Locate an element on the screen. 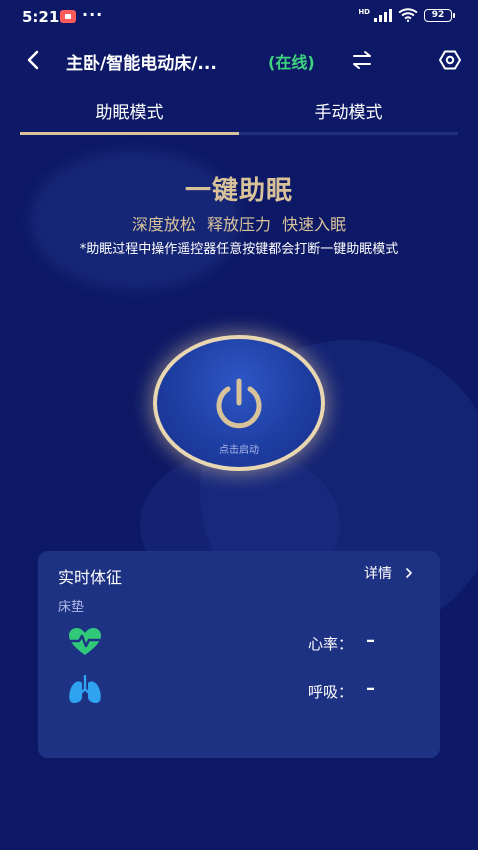 The image size is (478, 850). vitals-details-link: 详情 is located at coordinates (389, 573).